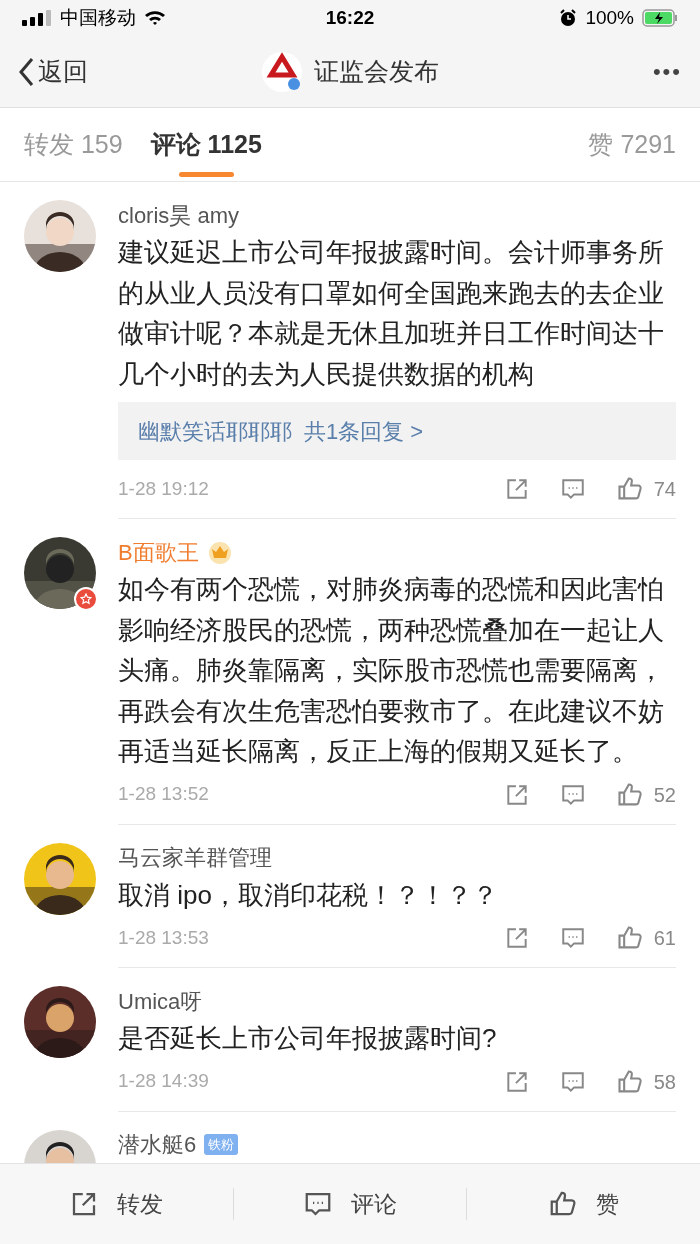  What do you see at coordinates (660, 18) in the screenshot?
I see `battery-icon` at bounding box center [660, 18].